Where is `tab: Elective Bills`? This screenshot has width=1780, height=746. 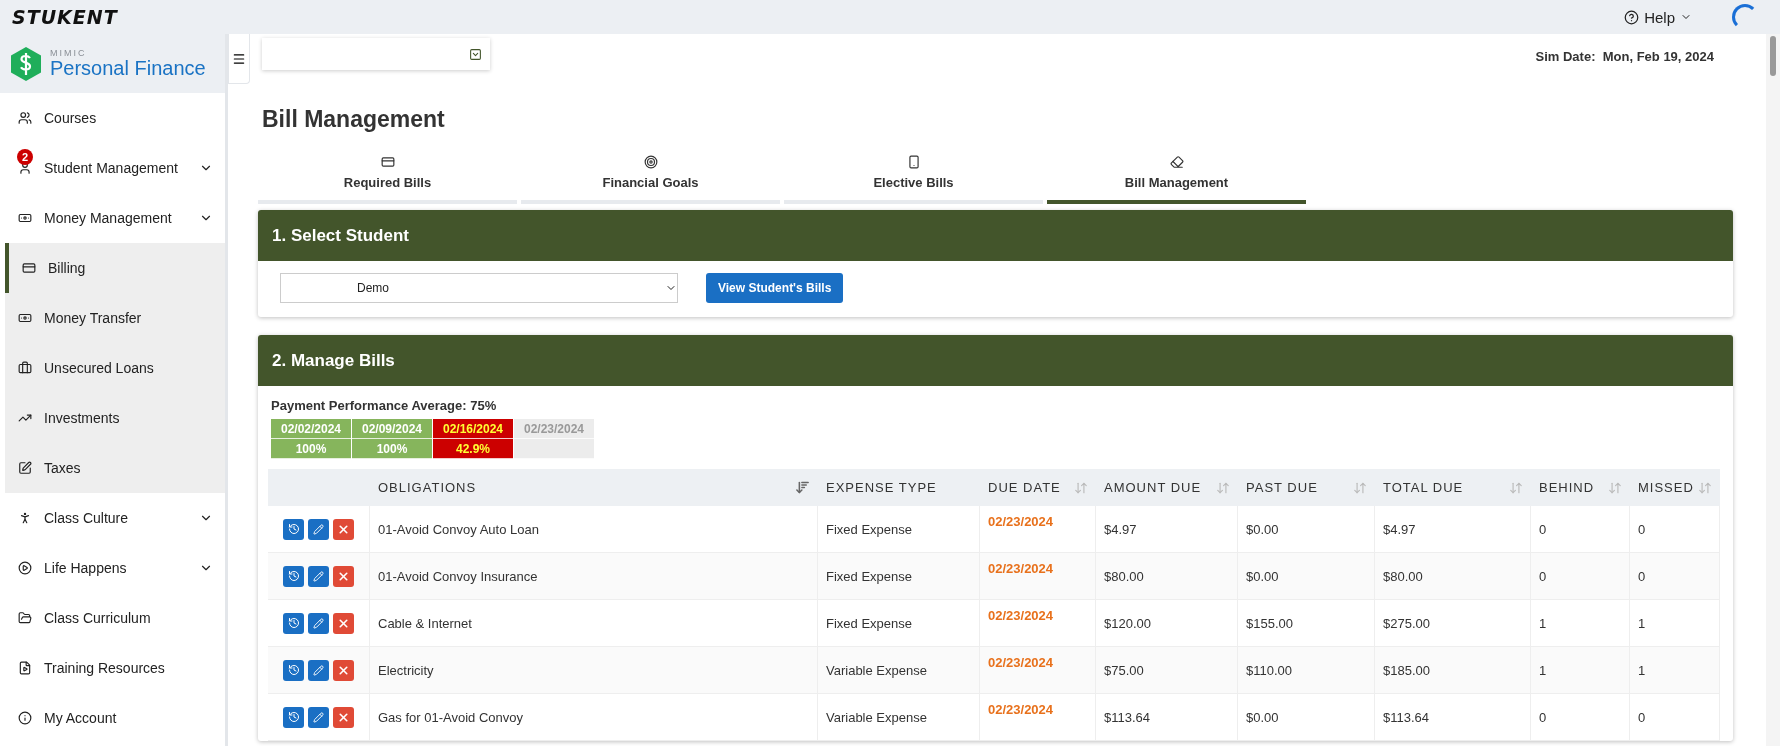
tab: Elective Bills is located at coordinates (913, 179).